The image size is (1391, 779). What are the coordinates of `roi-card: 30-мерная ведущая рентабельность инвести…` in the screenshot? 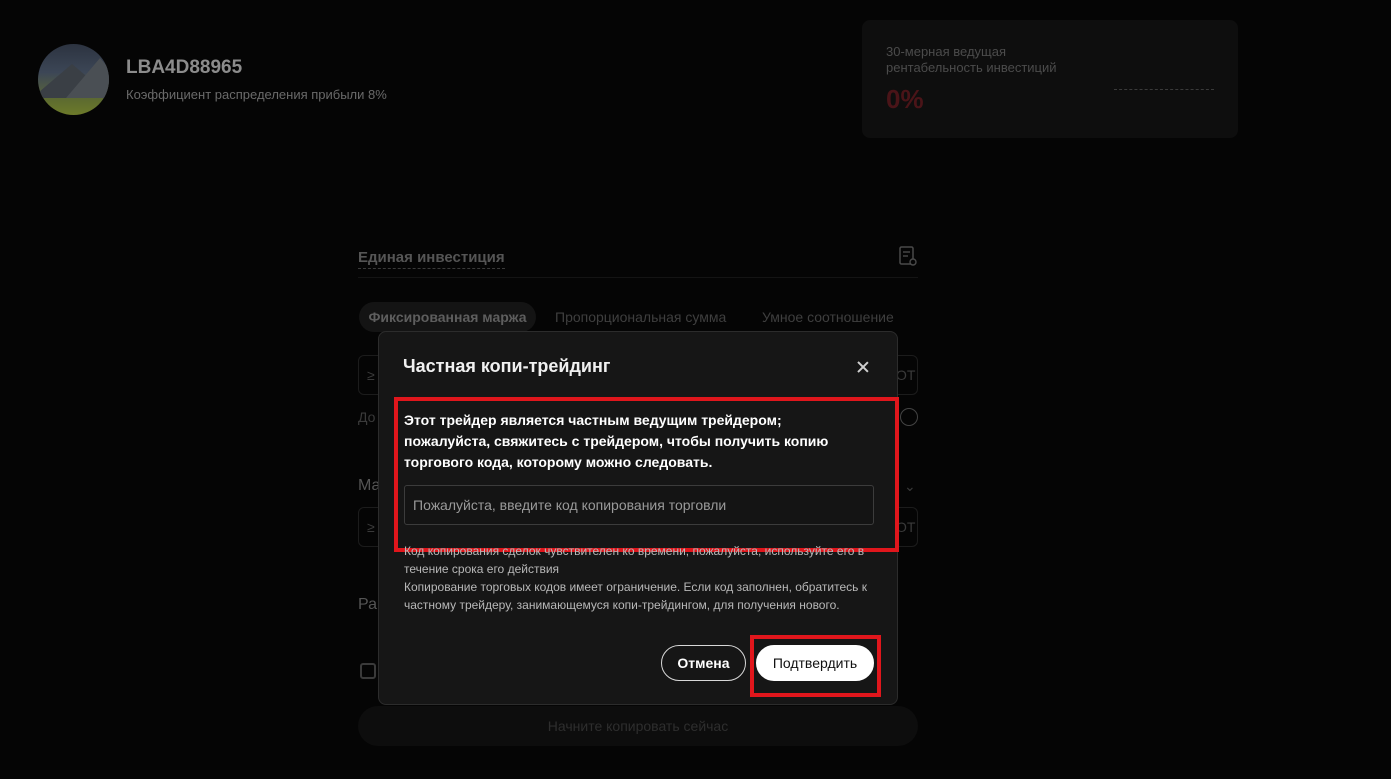 It's located at (1050, 79).